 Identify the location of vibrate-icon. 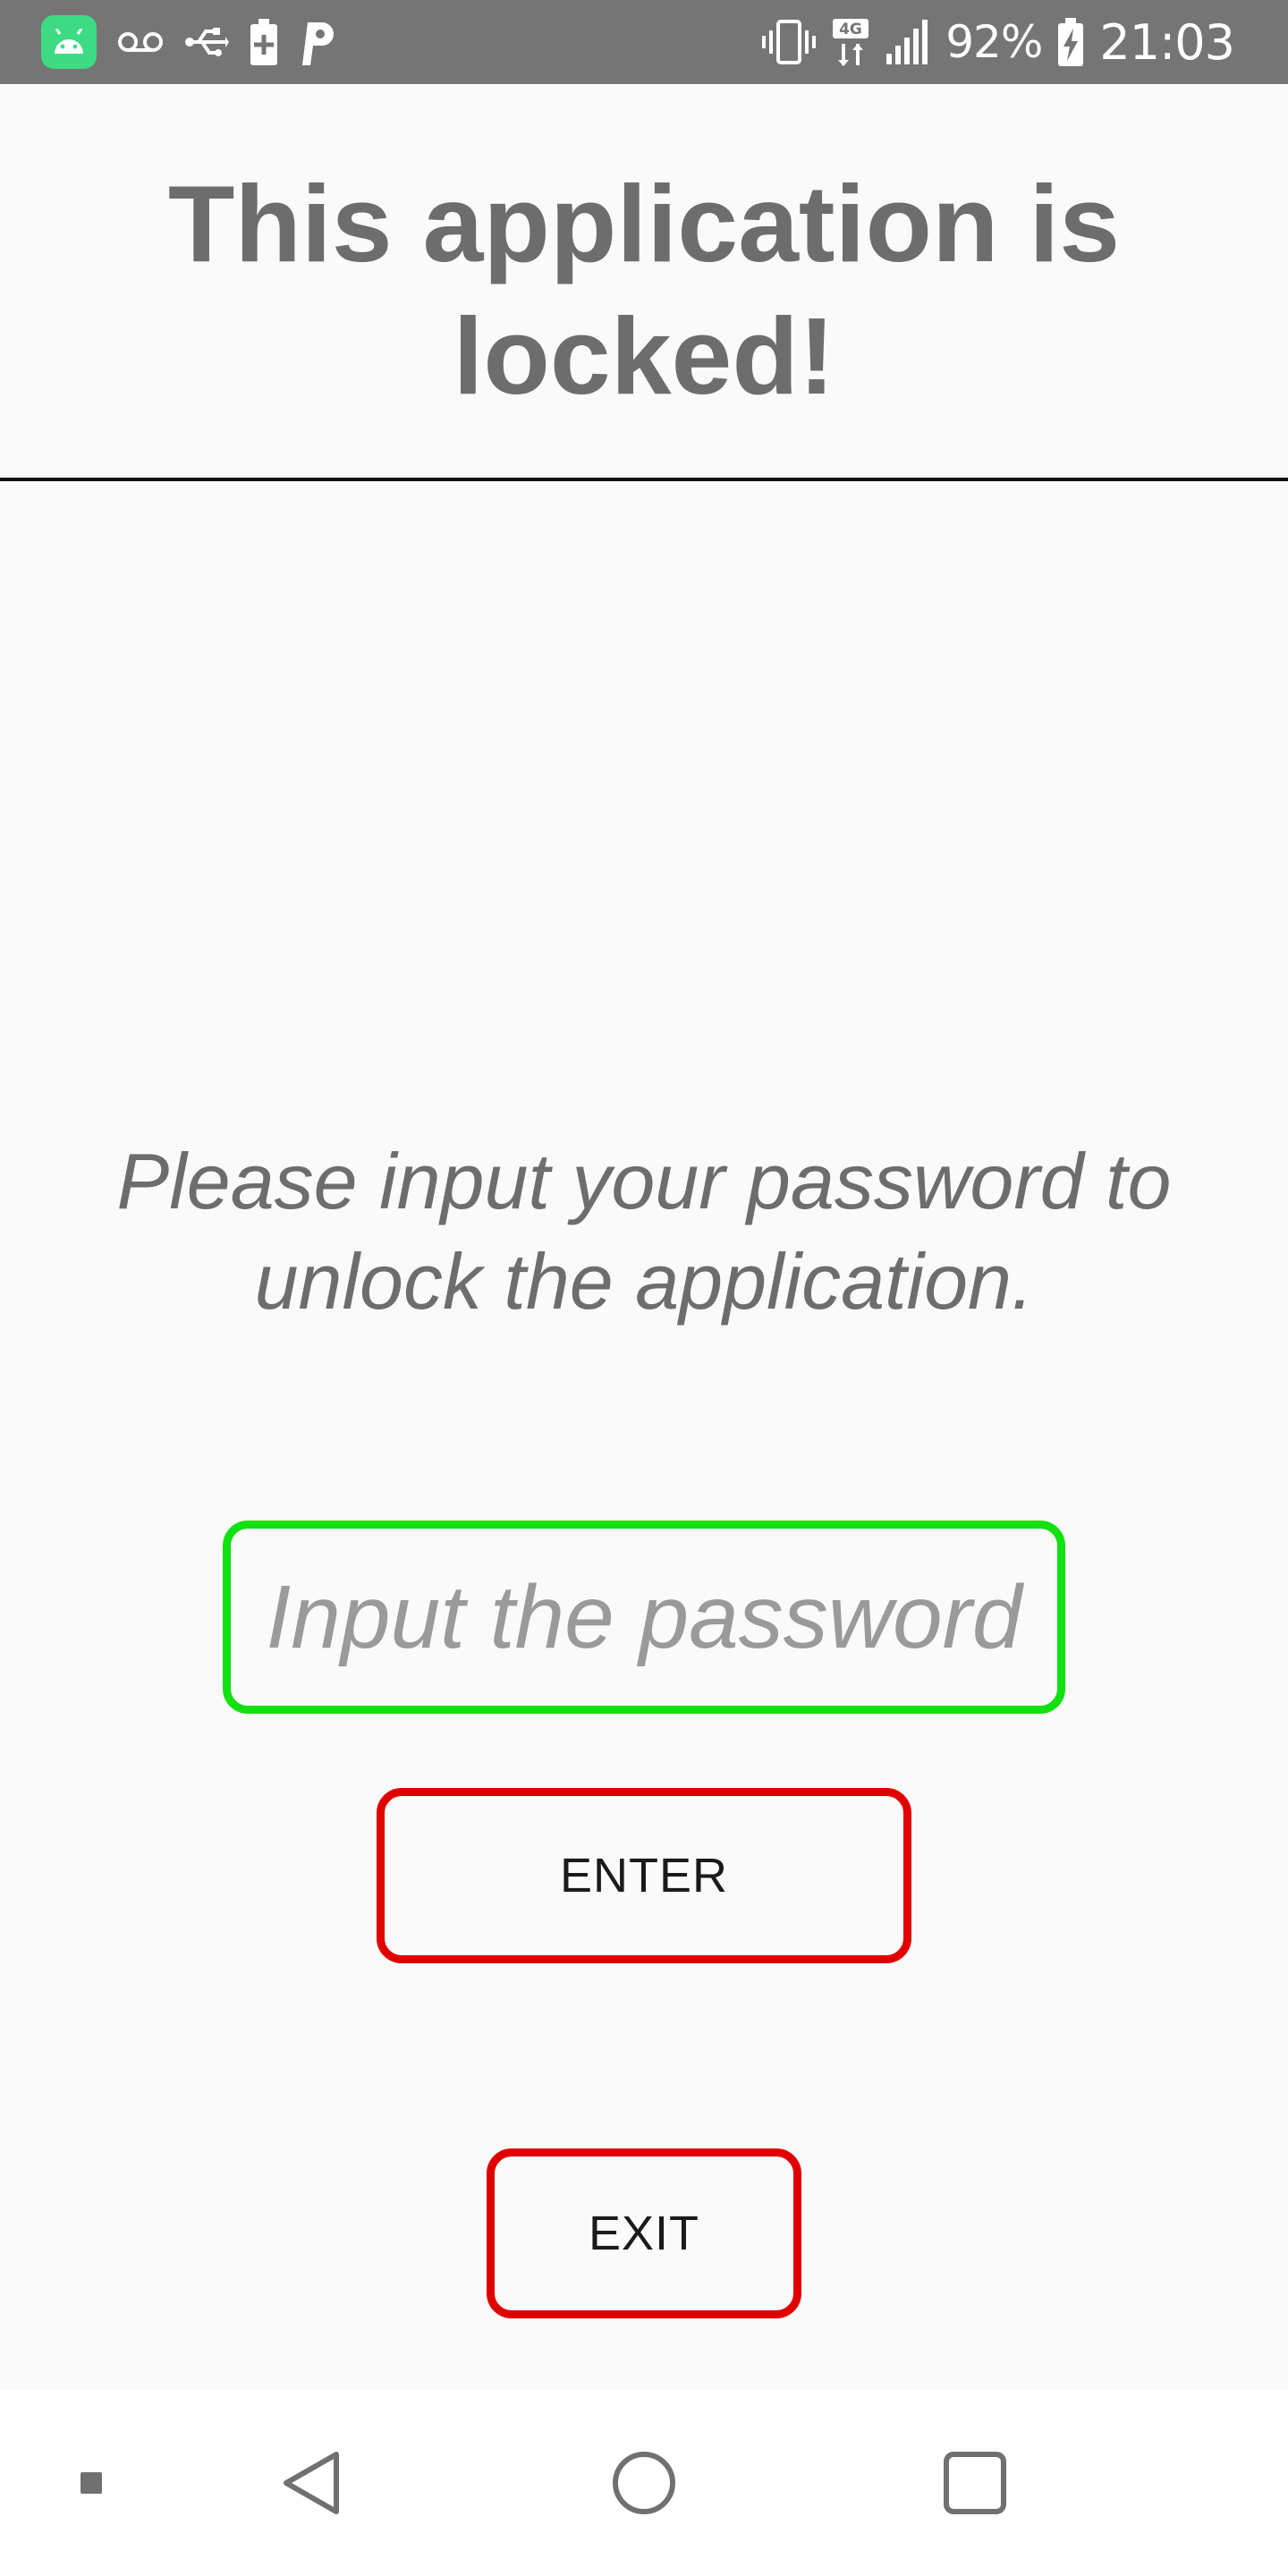
(789, 42).